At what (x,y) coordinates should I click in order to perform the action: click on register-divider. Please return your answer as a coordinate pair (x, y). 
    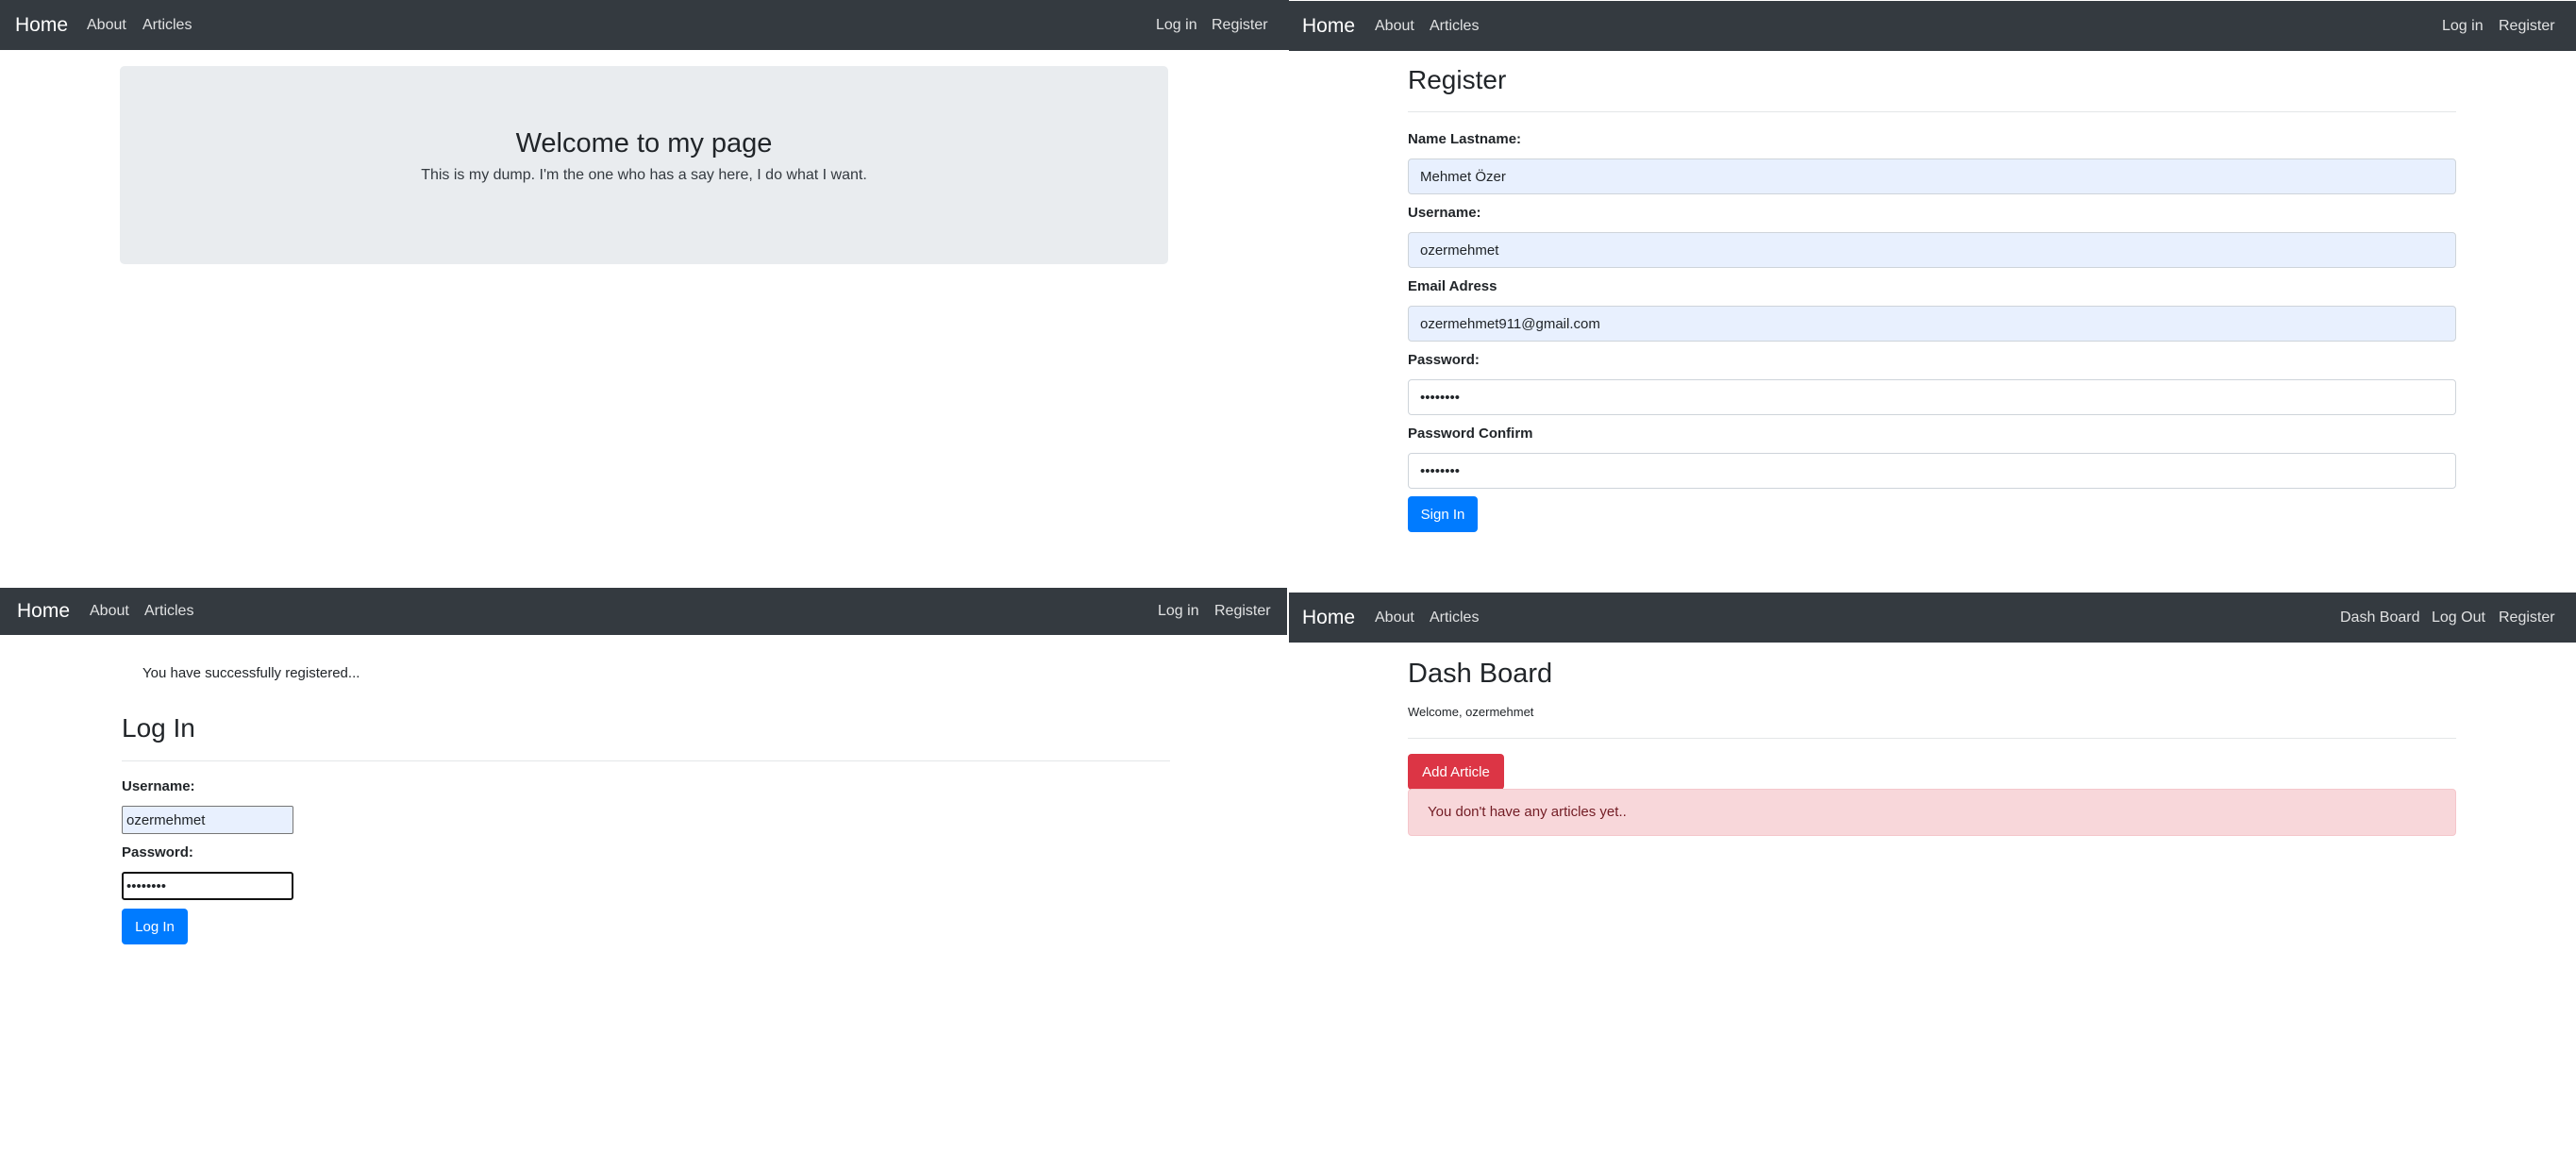
    Looking at the image, I should click on (1932, 111).